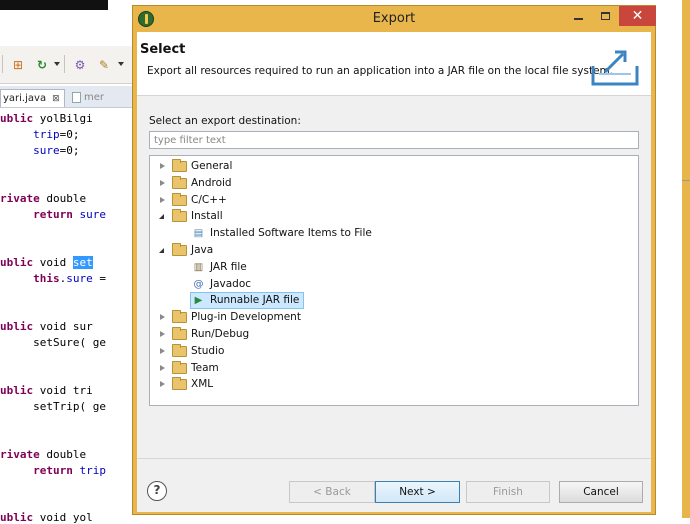 The height and width of the screenshot is (524, 690). I want to click on code-line: sure=0;, so click(39, 150).